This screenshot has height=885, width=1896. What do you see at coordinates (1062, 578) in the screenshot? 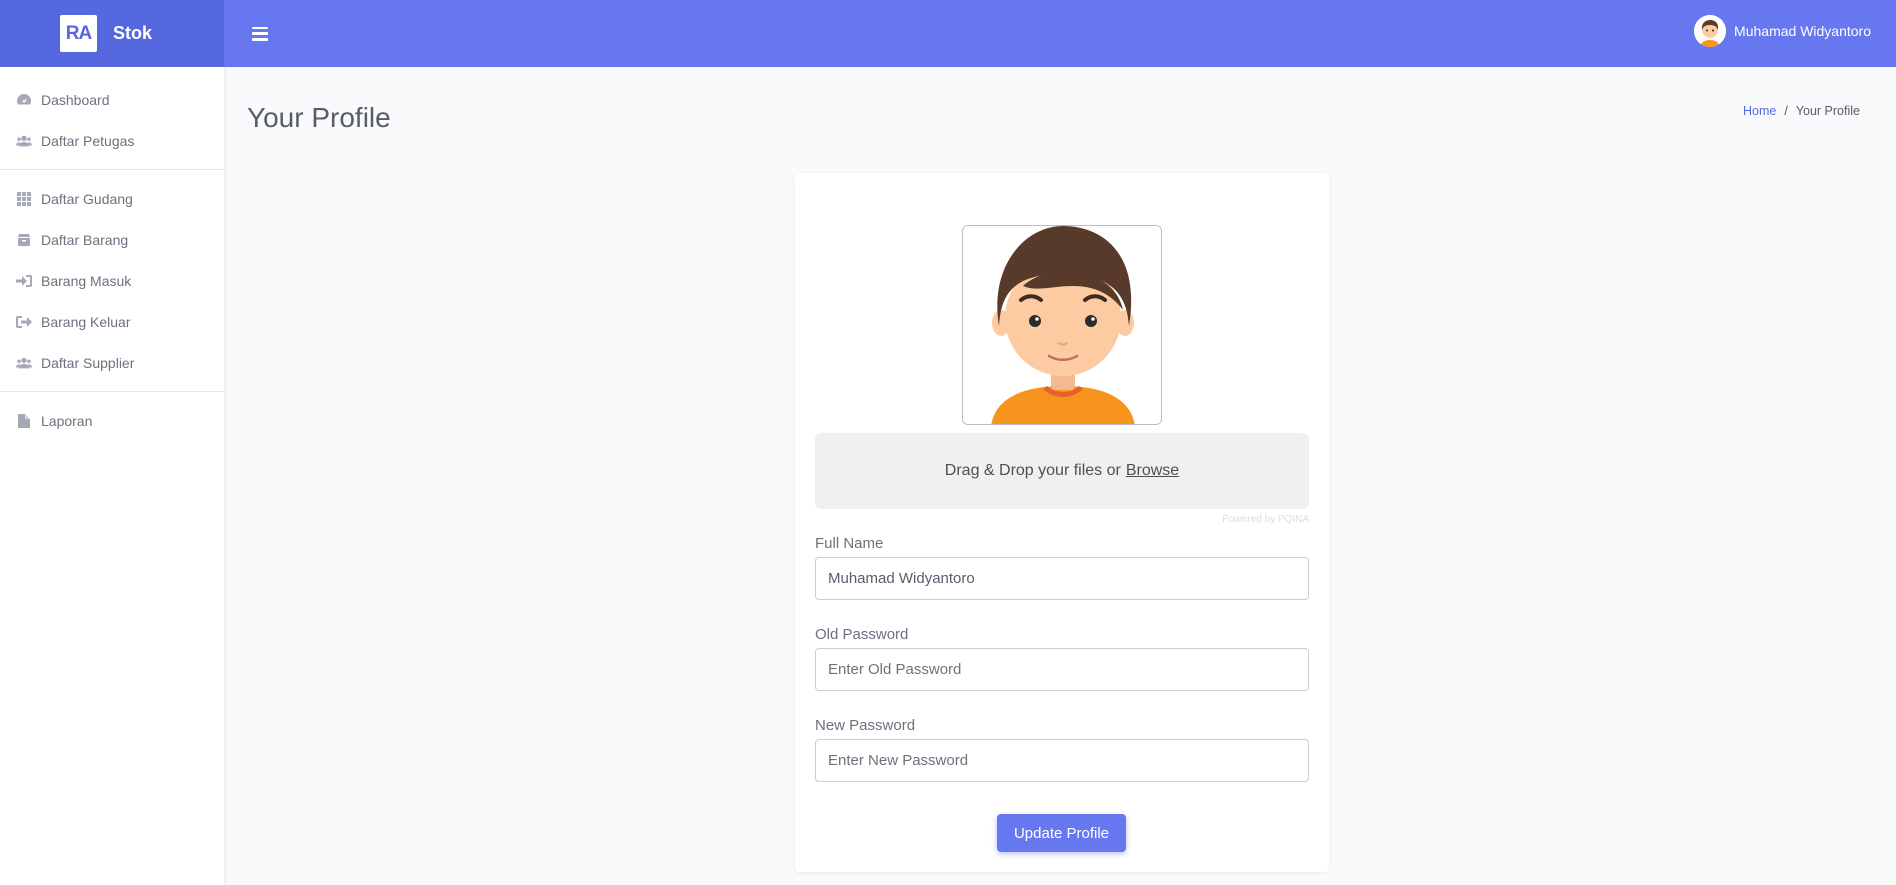
I see `full-name-field` at bounding box center [1062, 578].